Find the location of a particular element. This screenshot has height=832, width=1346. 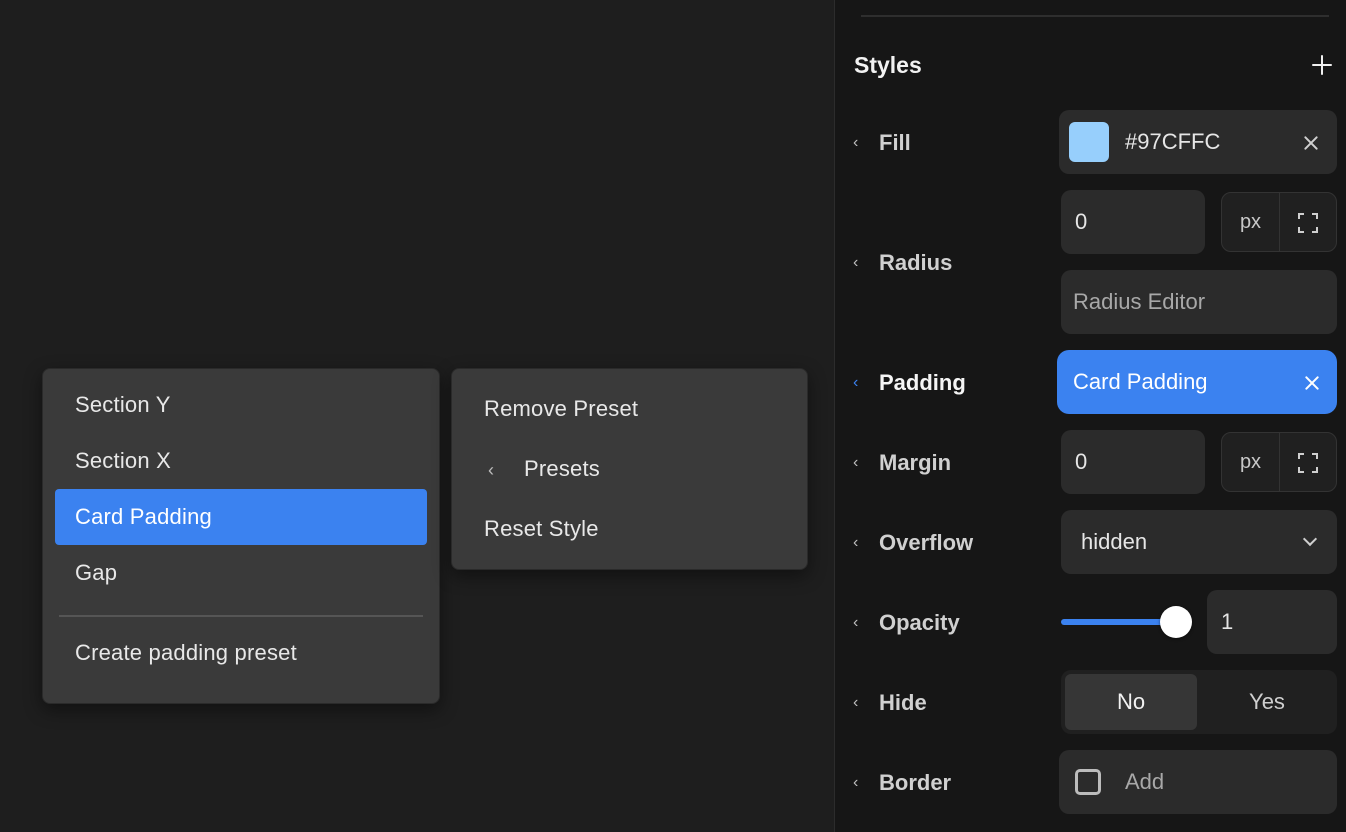

radius-label: Radius is located at coordinates (916, 262).